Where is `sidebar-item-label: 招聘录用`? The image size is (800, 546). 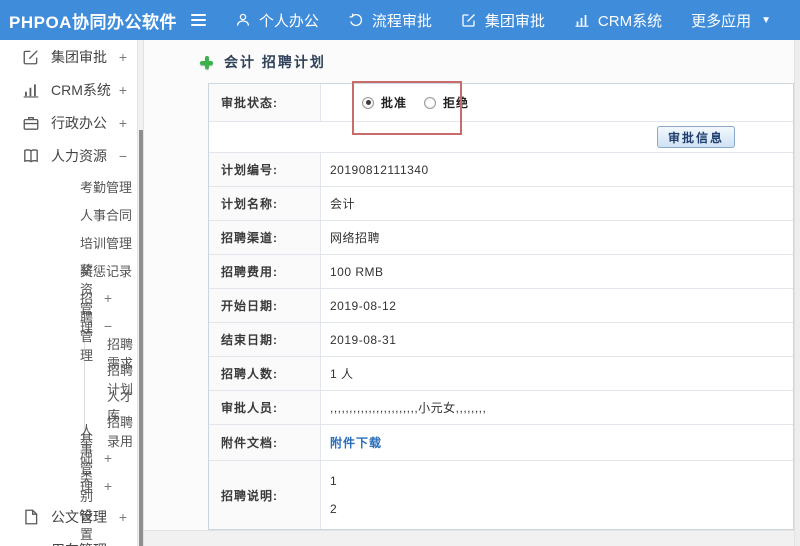 sidebar-item-label: 招聘录用 is located at coordinates (120, 432).